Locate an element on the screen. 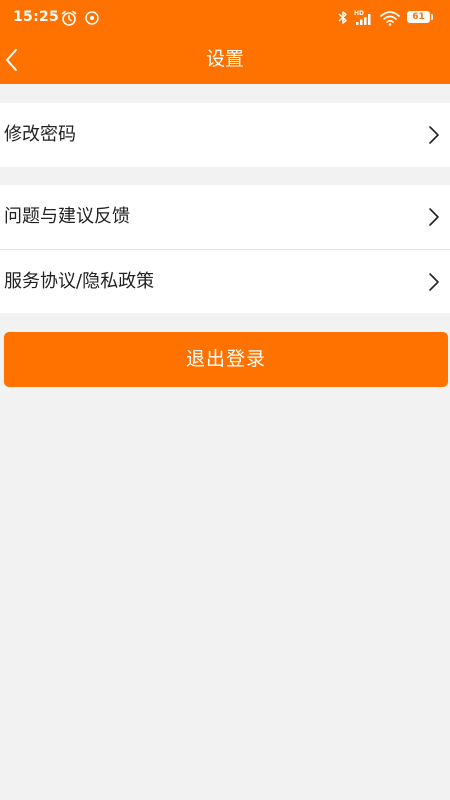  settings-item-feedback: 问题与建议反馈 is located at coordinates (225, 217).